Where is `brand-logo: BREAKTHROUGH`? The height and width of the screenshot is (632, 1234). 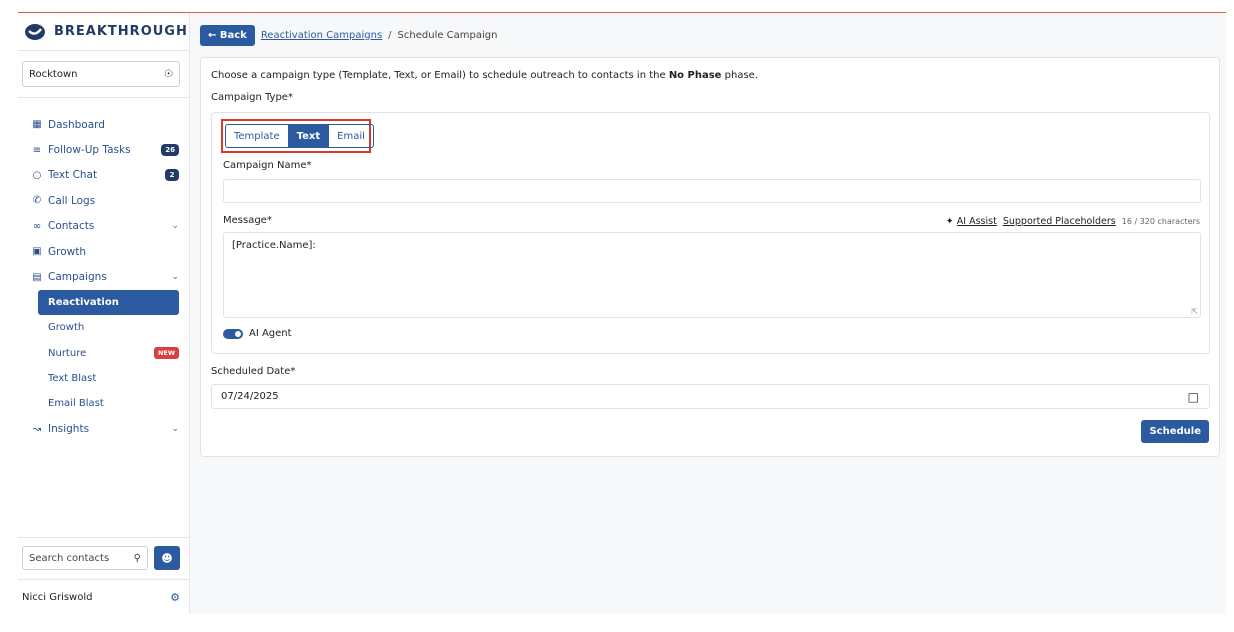 brand-logo: BREAKTHROUGH is located at coordinates (103, 32).